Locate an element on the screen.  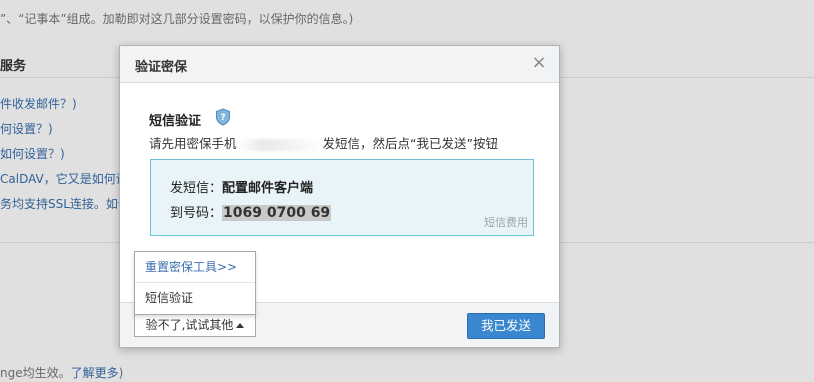
instruction-text: 请先用密保手机 发短信，然后点“我已发送”按钮 is located at coordinates (323, 142).